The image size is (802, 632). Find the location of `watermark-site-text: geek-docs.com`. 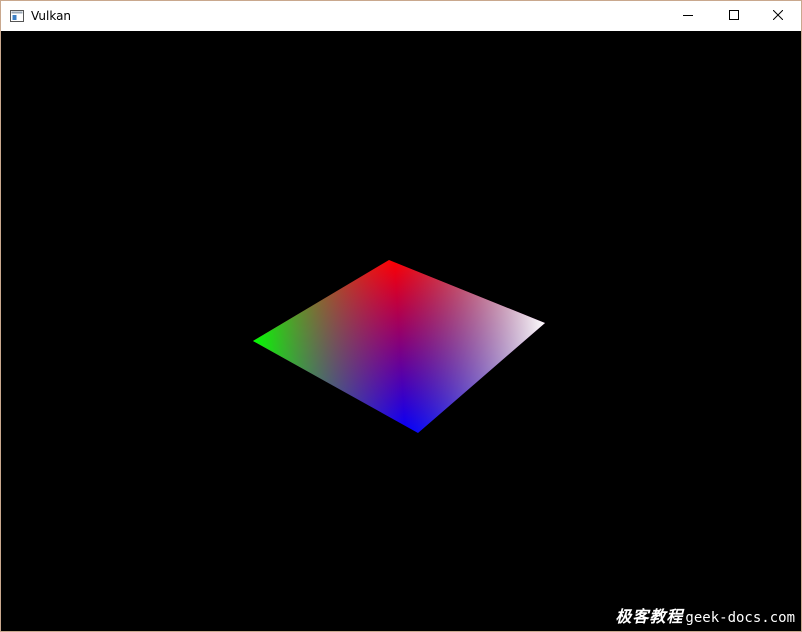

watermark-site-text: geek-docs.com is located at coordinates (740, 618).